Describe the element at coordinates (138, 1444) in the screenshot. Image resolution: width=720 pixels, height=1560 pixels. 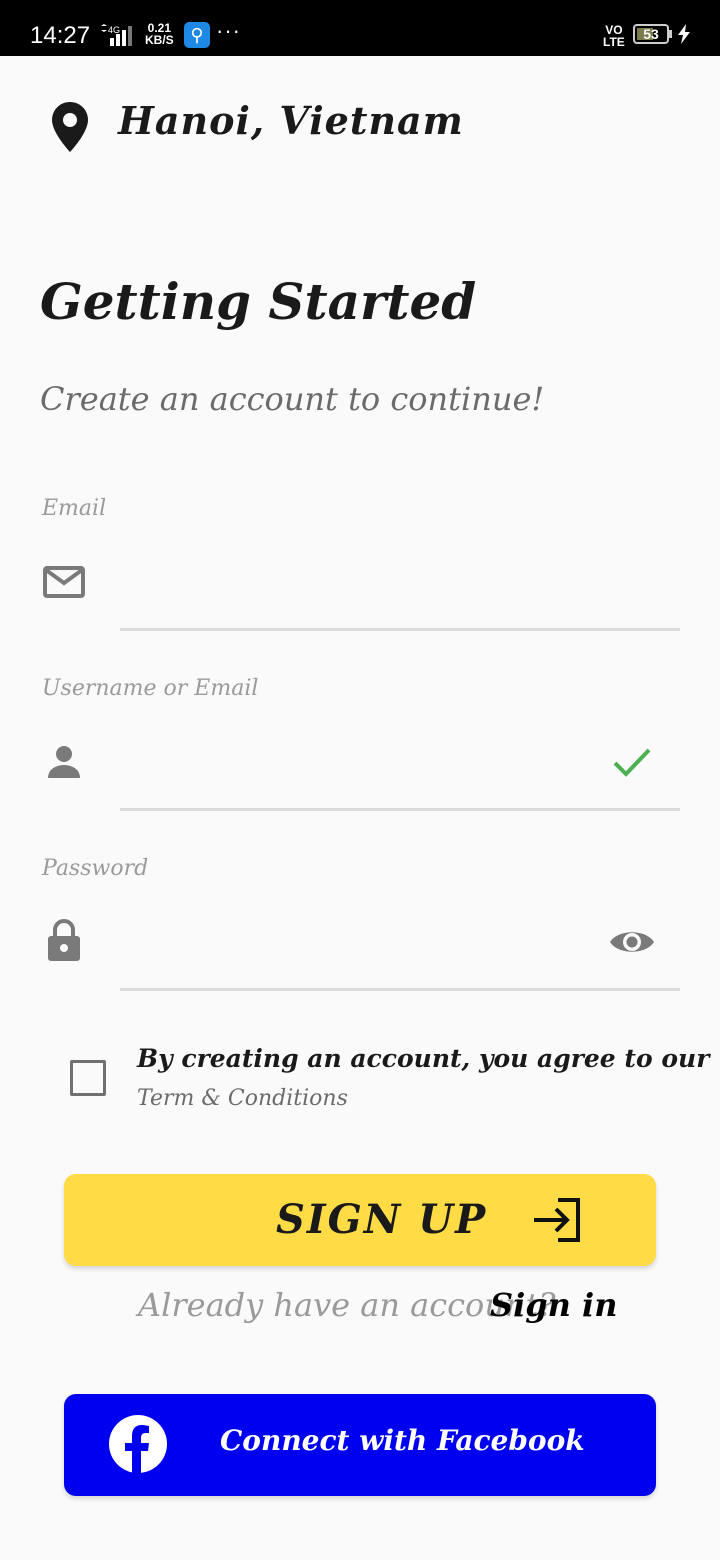
I see `facebook-icon` at that location.